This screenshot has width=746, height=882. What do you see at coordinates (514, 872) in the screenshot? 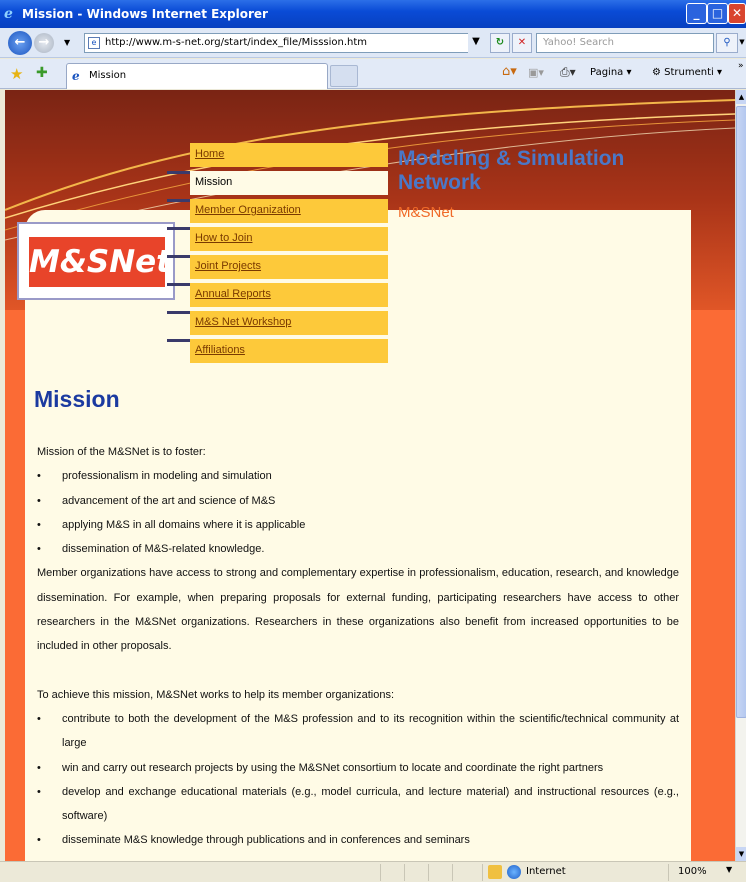
I see `globe-icon` at bounding box center [514, 872].